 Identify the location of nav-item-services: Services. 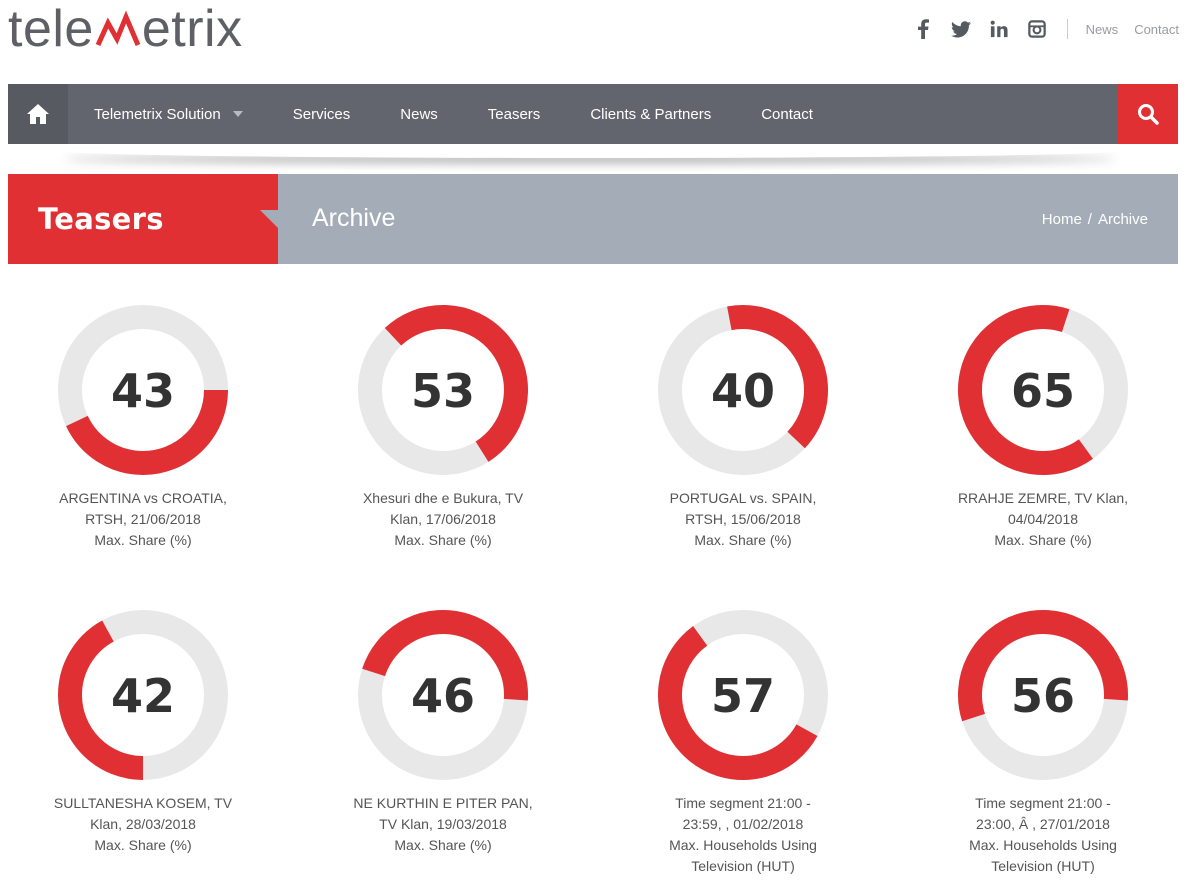
(322, 114).